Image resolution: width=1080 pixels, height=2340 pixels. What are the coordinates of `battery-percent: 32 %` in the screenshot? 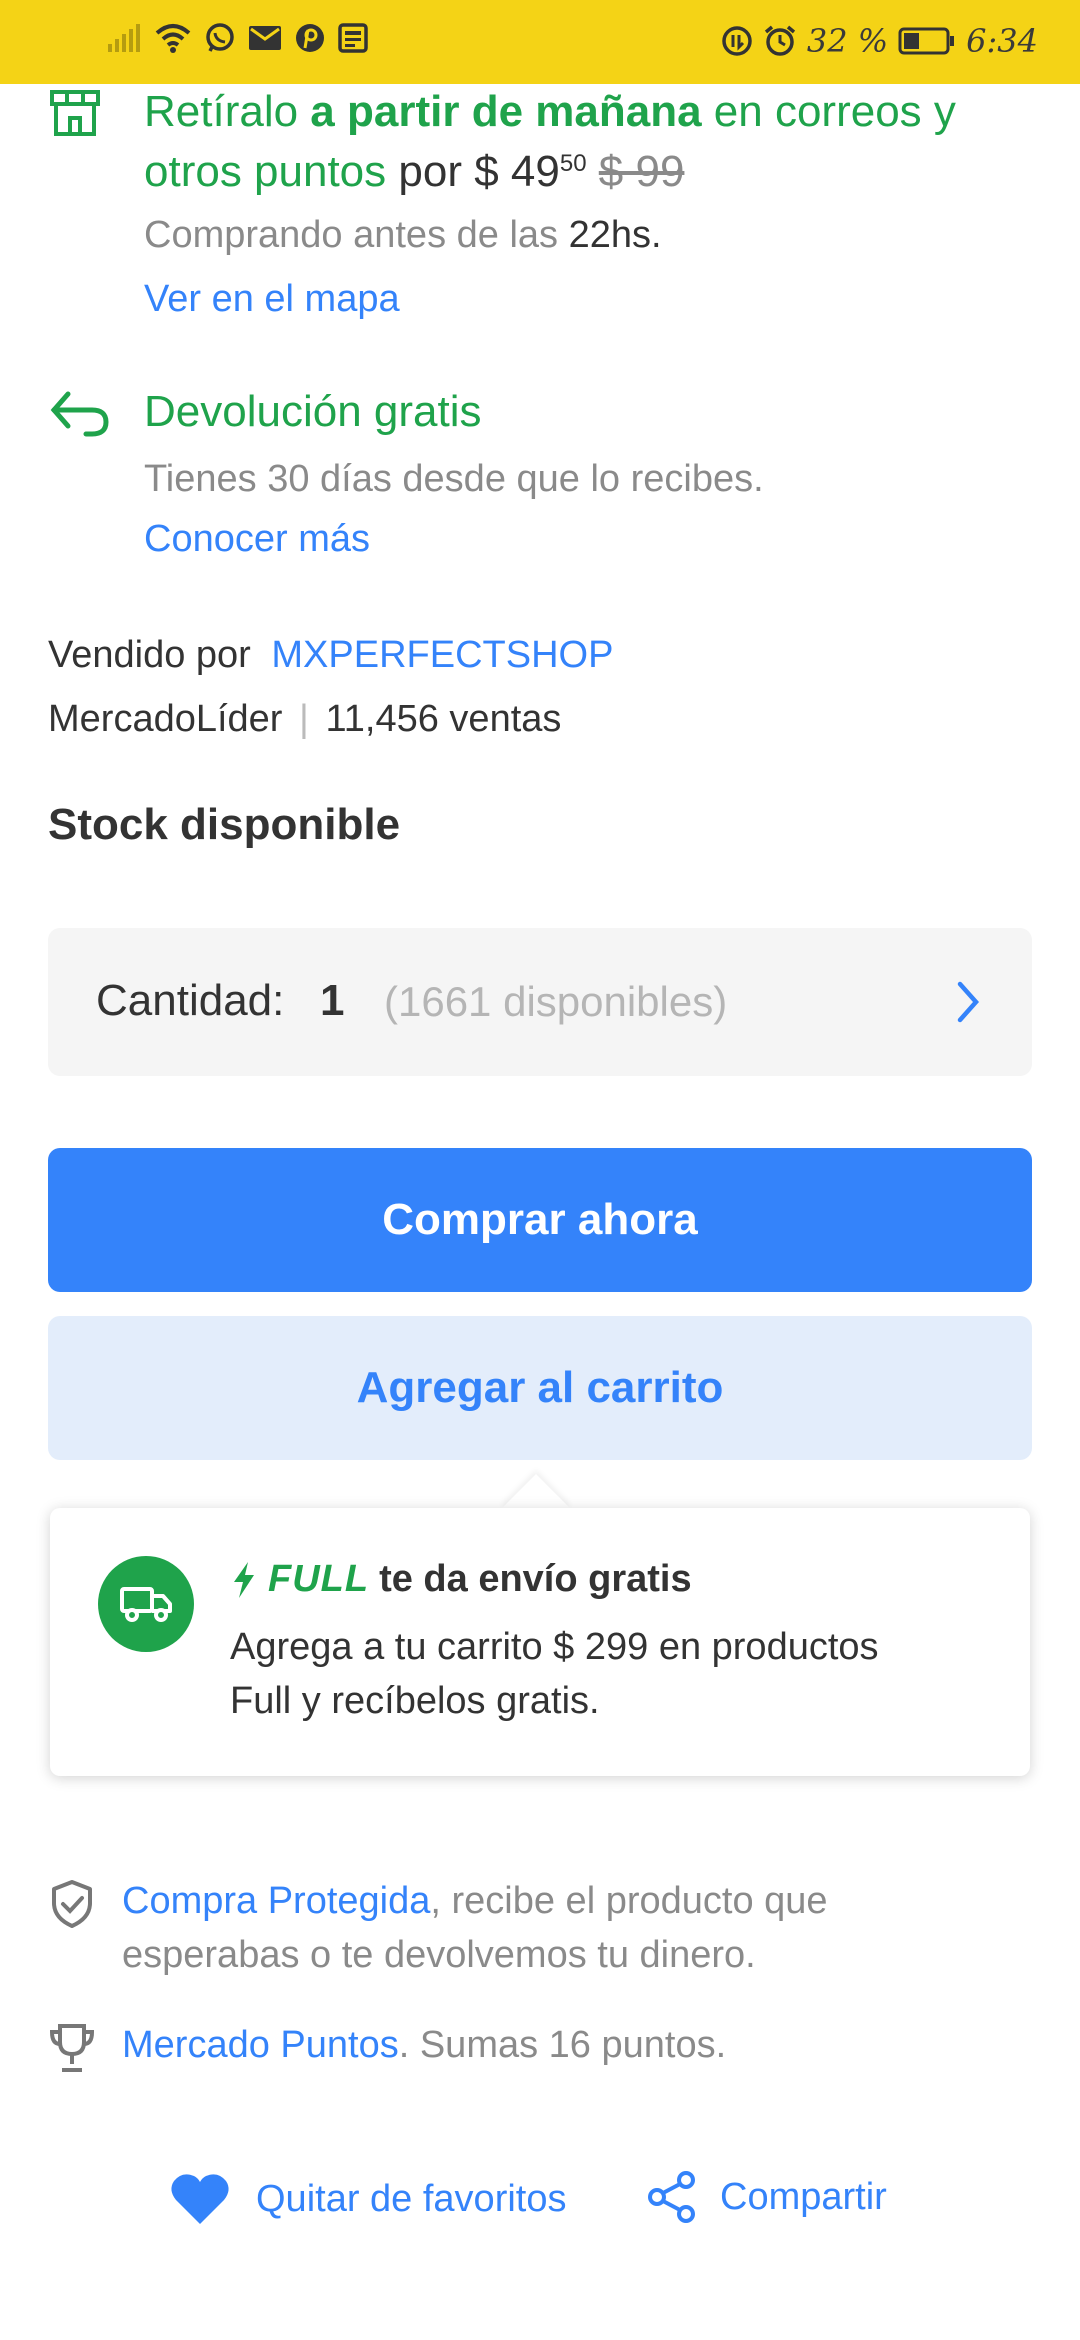 It's located at (847, 41).